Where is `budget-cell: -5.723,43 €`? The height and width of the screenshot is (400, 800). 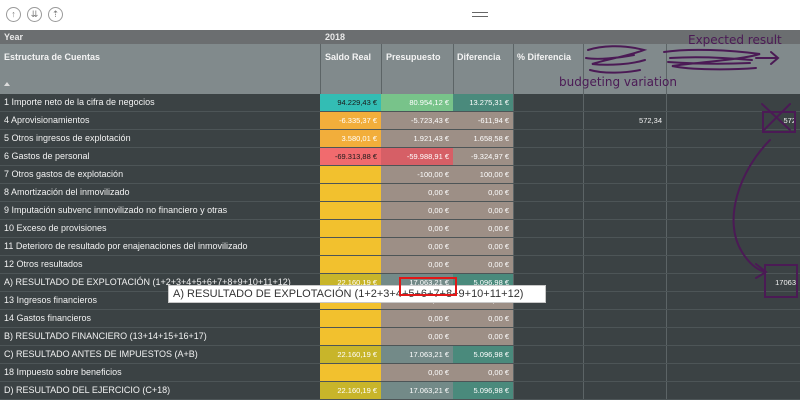 budget-cell: -5.723,43 € is located at coordinates (417, 120).